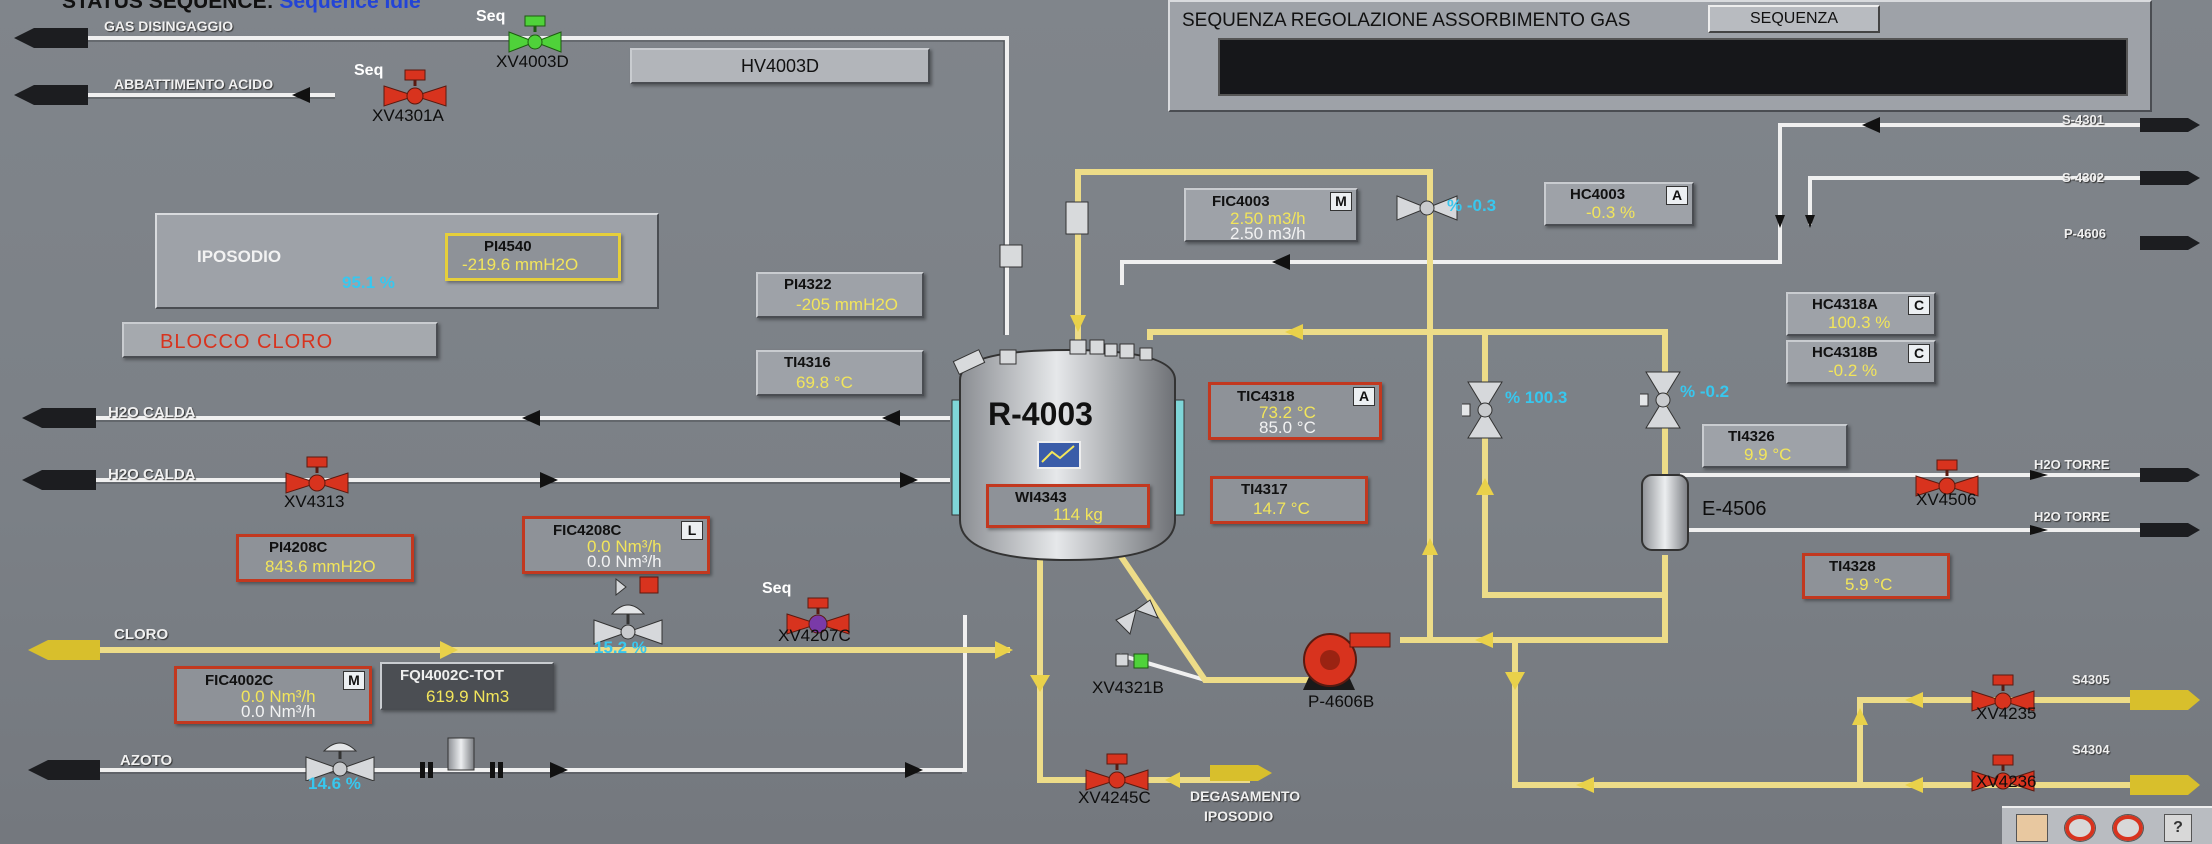  I want to click on line-s4302: S-4302, so click(2083, 177).